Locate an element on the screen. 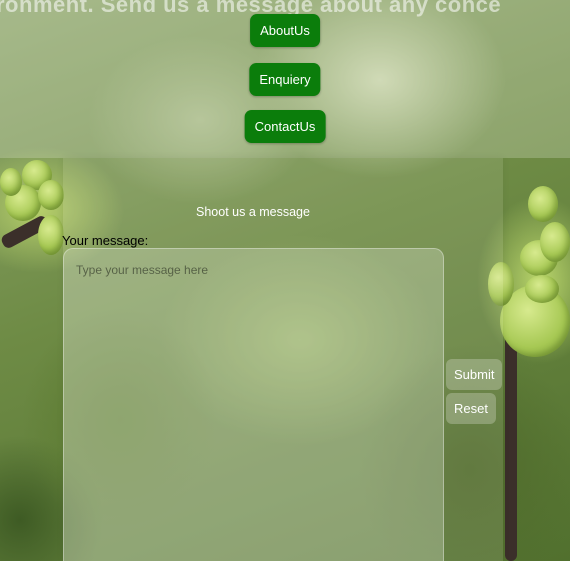 The image size is (570, 561). nav-contactus-button: ContactUs is located at coordinates (285, 126).